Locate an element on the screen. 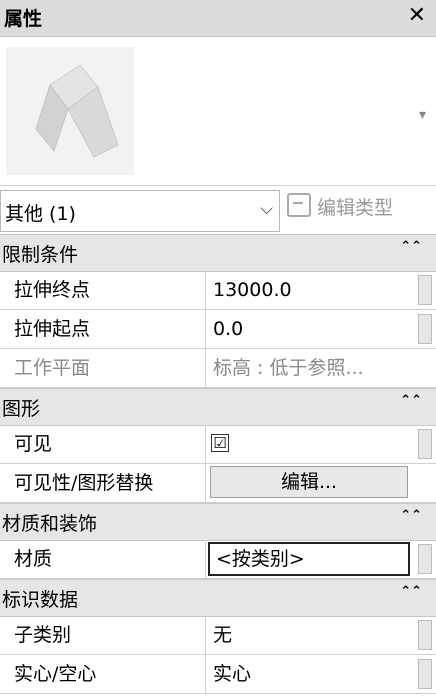 The image size is (436, 696). property-row: 材质 <按类别> is located at coordinates (218, 559).